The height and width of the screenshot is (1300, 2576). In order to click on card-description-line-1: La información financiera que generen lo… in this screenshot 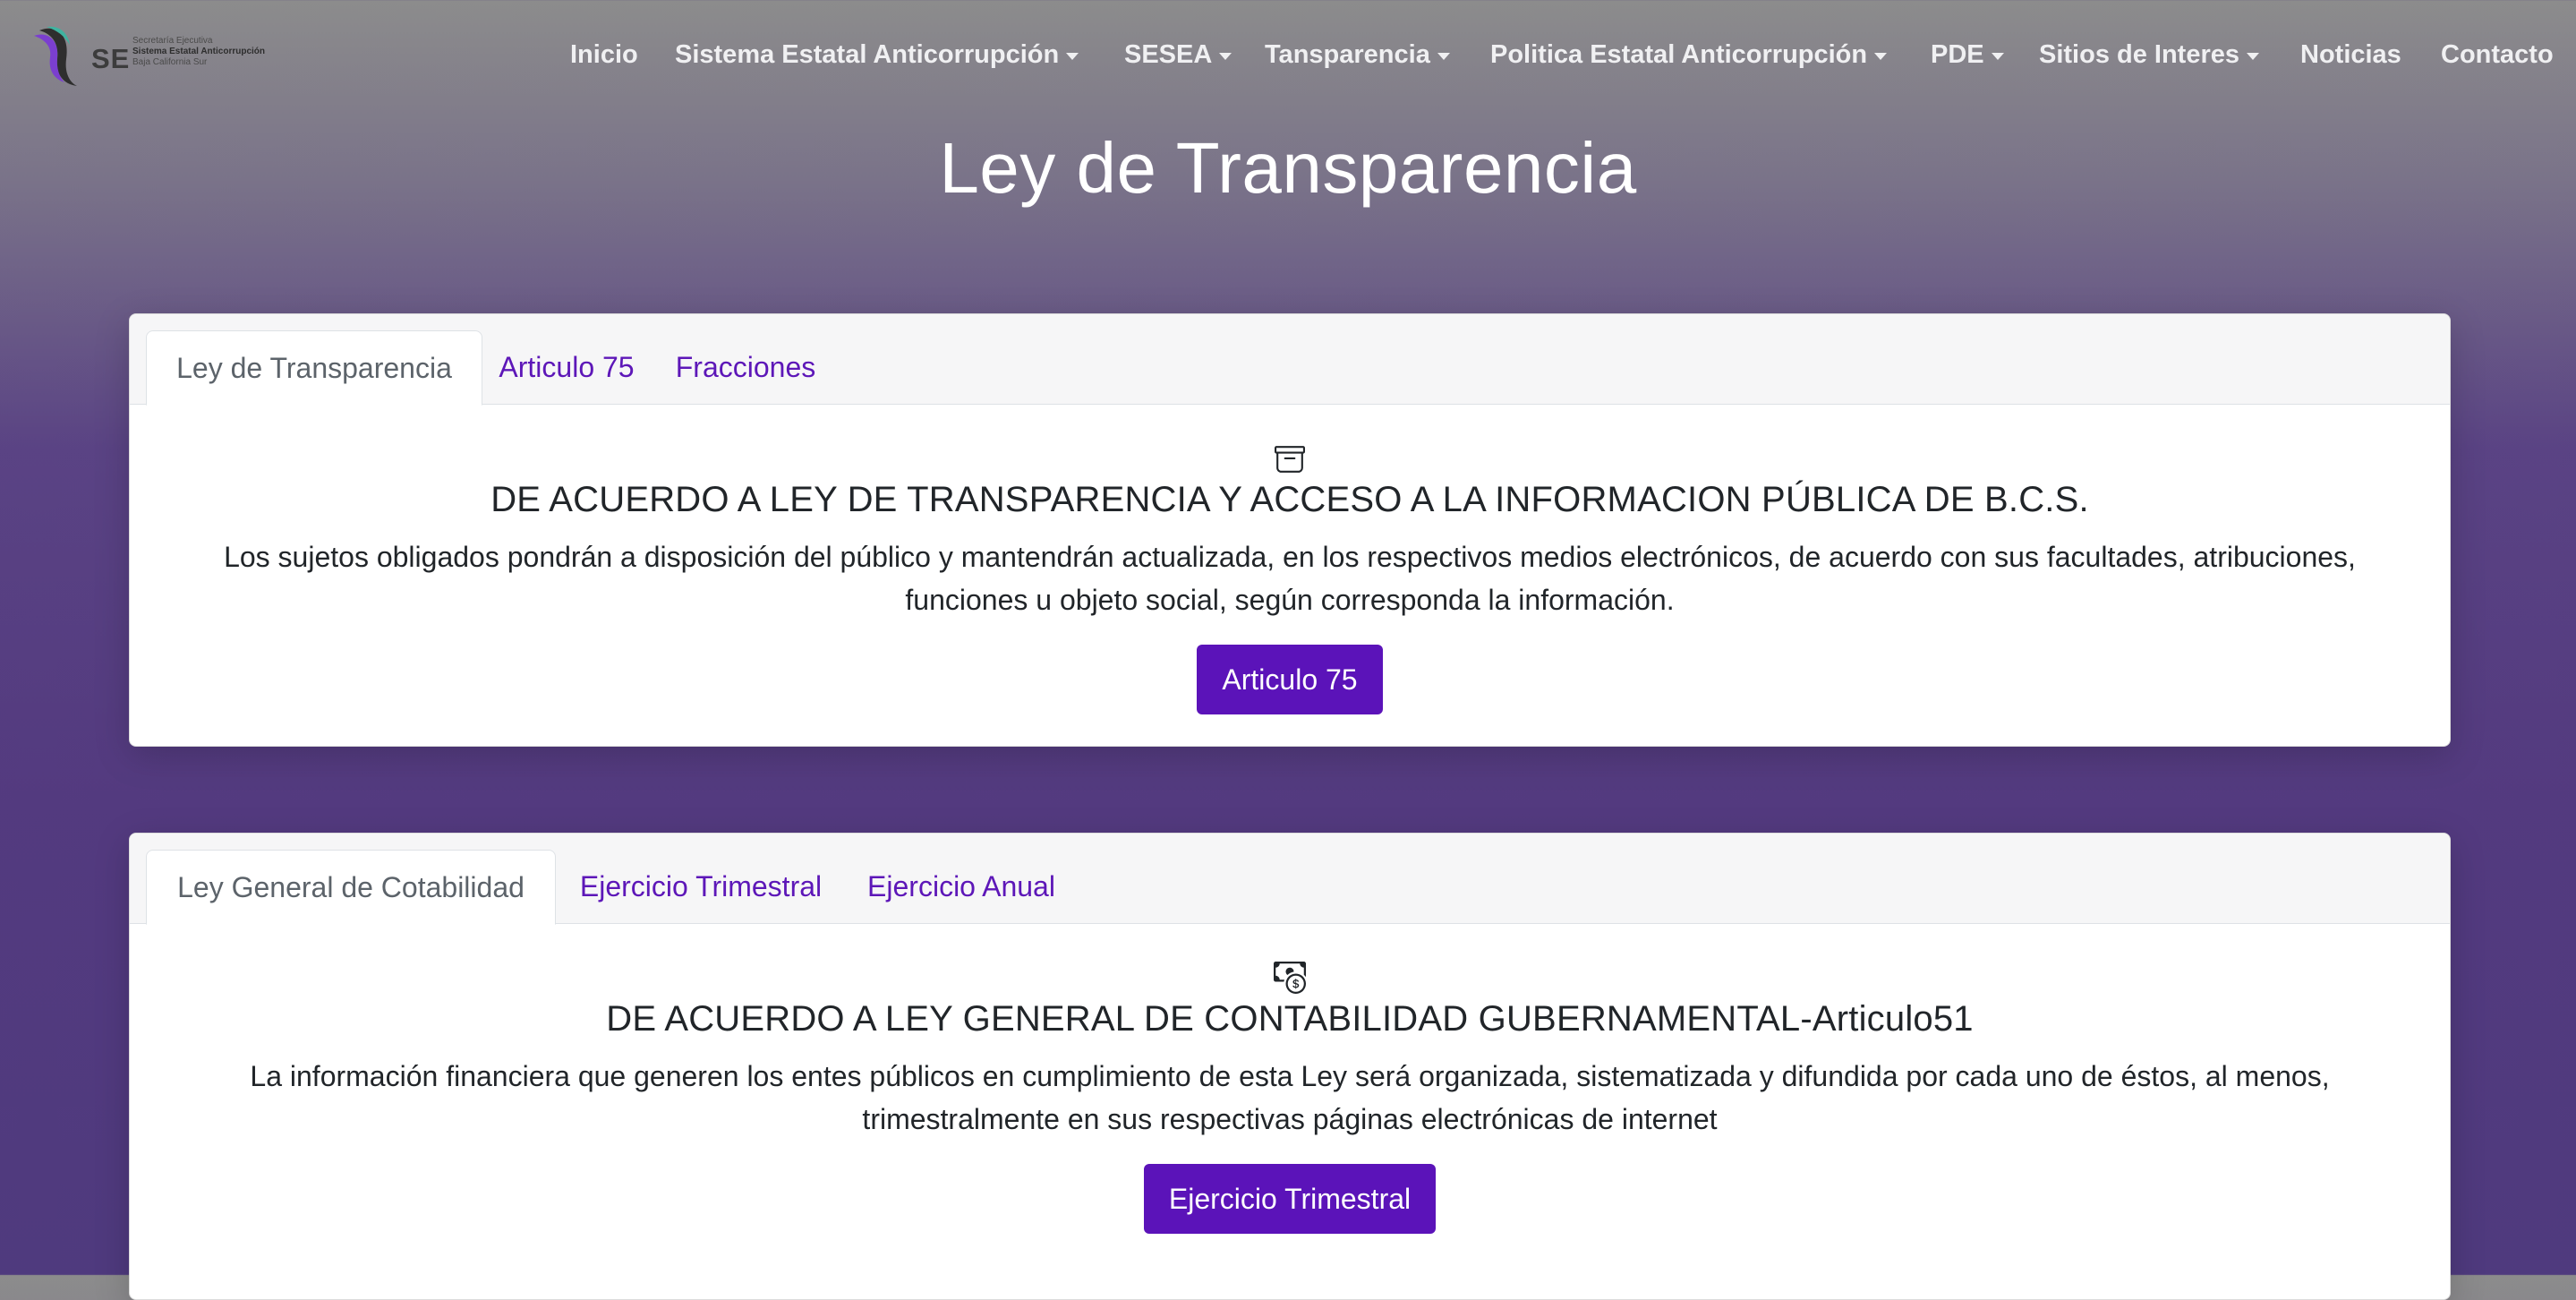, I will do `click(1290, 1076)`.